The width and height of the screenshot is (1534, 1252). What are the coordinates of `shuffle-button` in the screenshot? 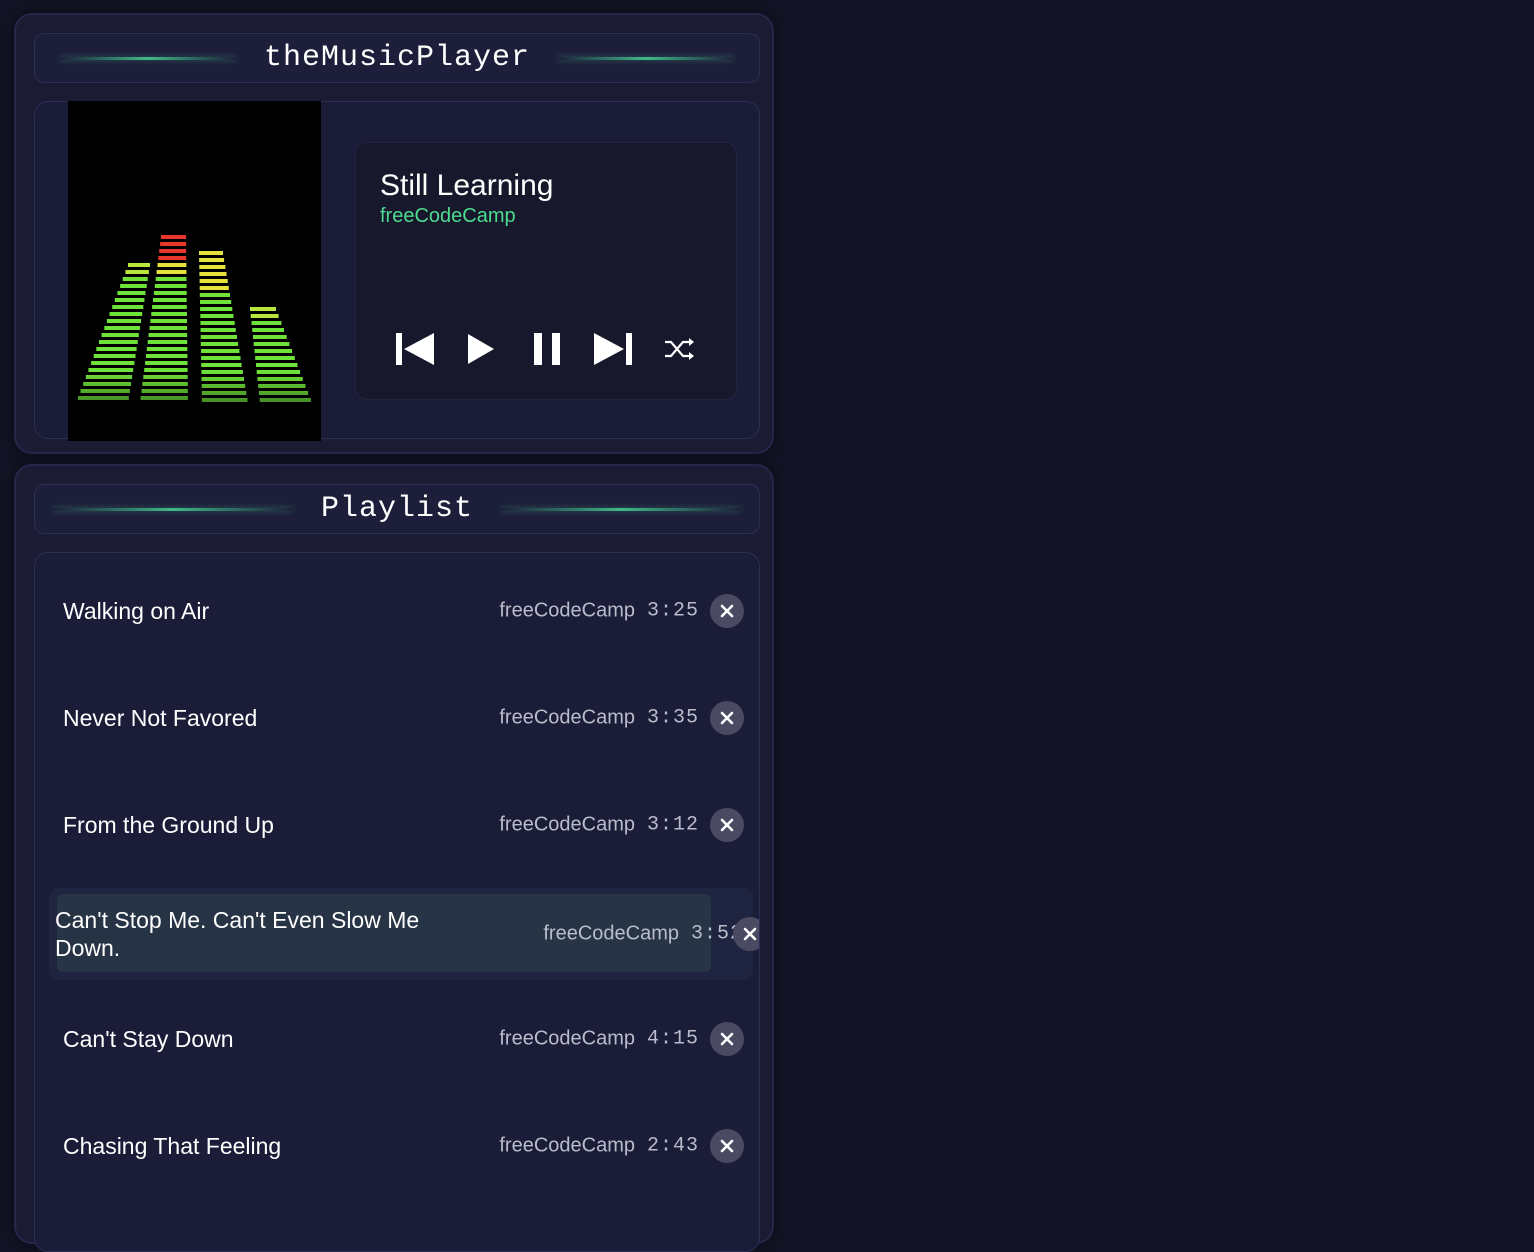 It's located at (679, 349).